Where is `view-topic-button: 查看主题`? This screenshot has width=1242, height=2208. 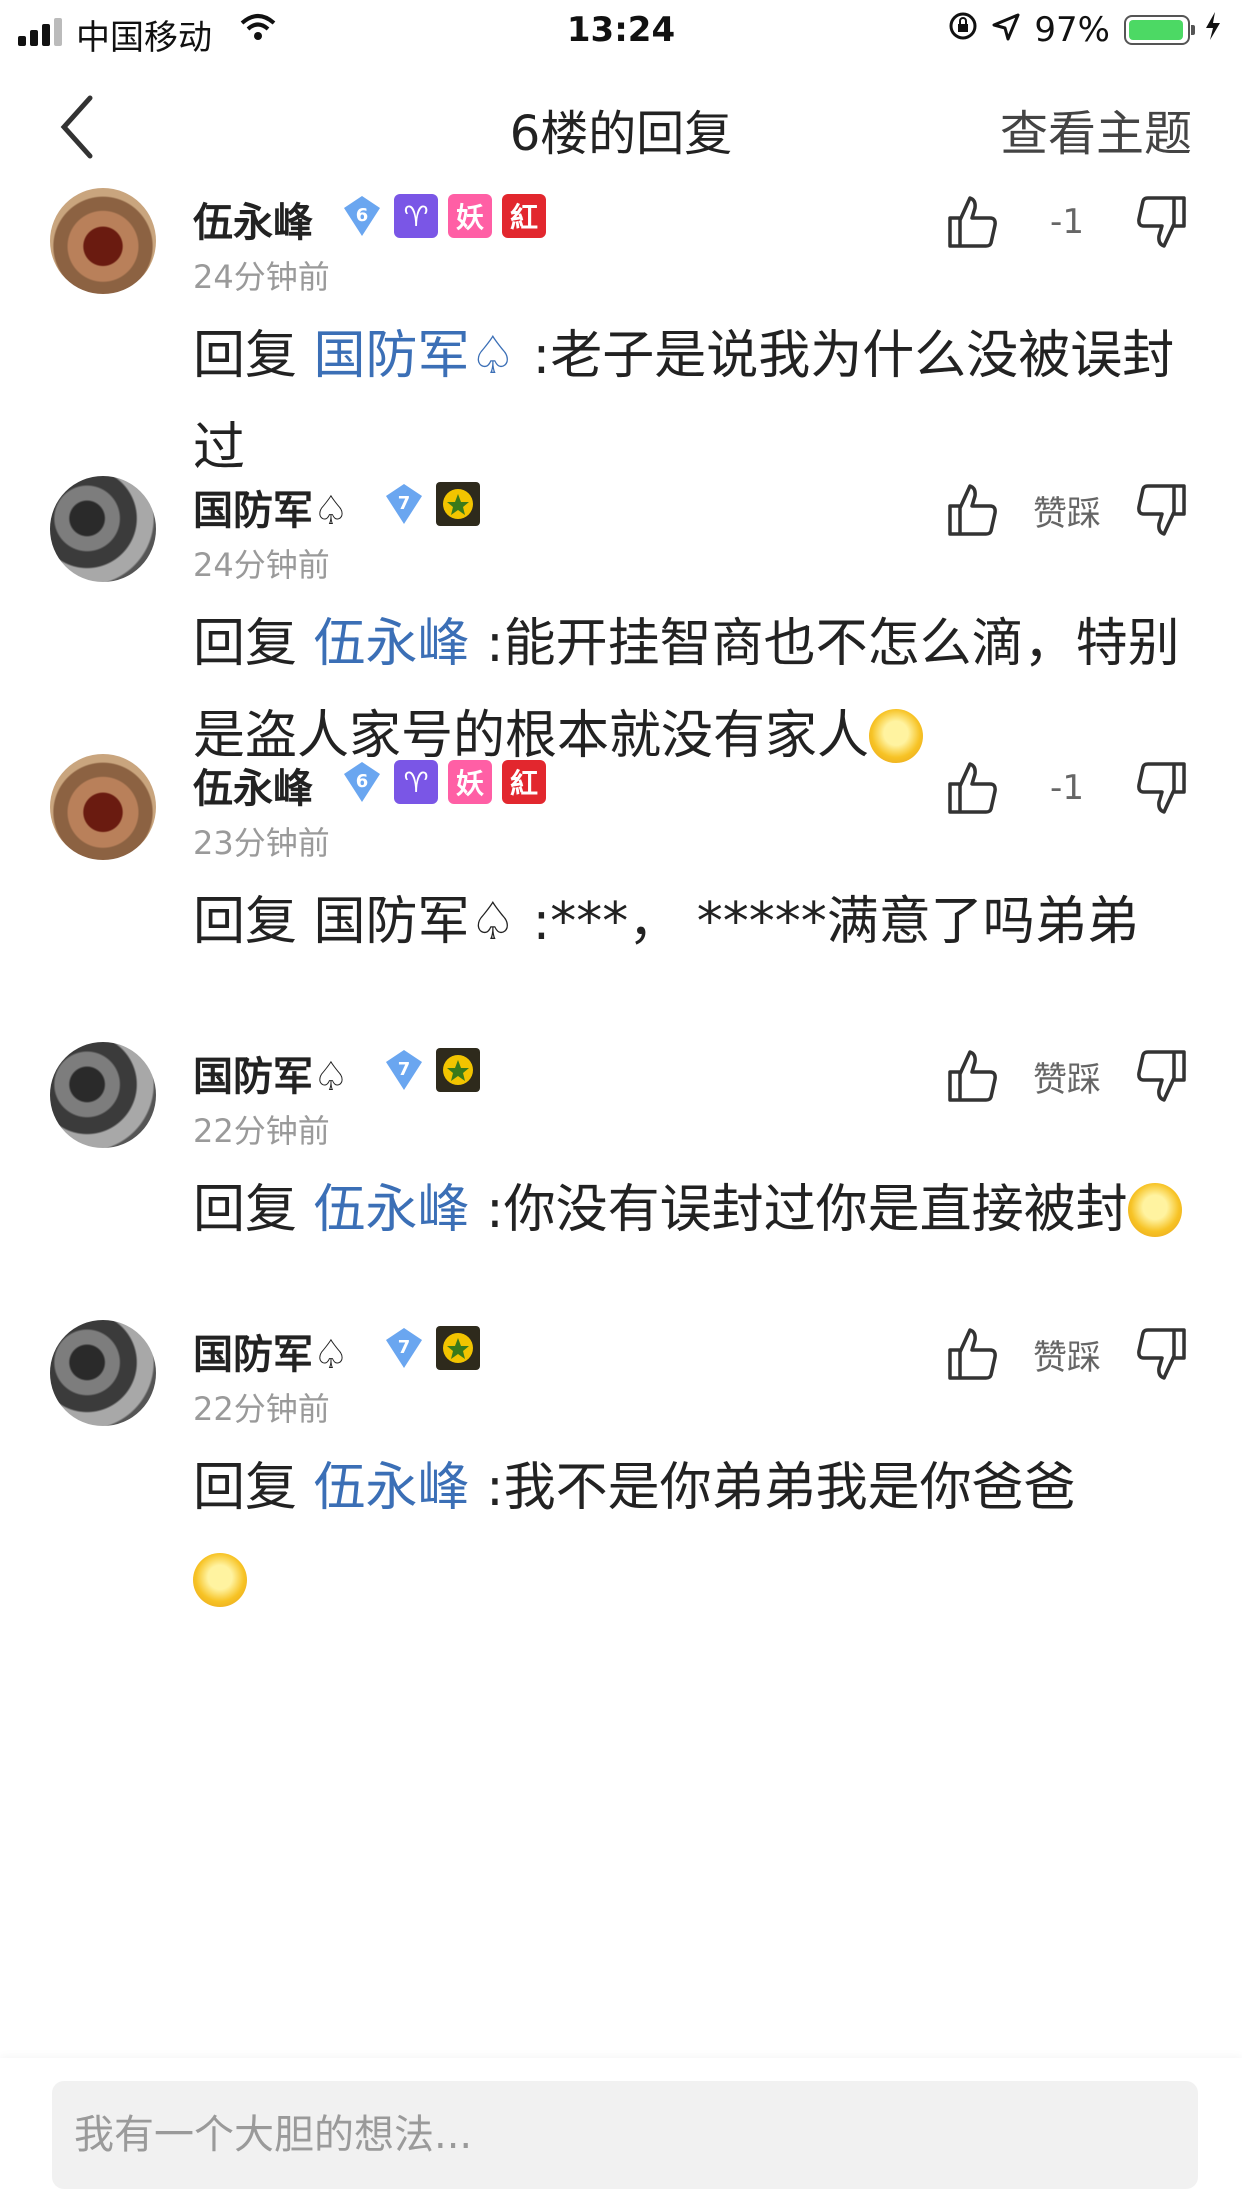
view-topic-button: 查看主题 is located at coordinates (1096, 129).